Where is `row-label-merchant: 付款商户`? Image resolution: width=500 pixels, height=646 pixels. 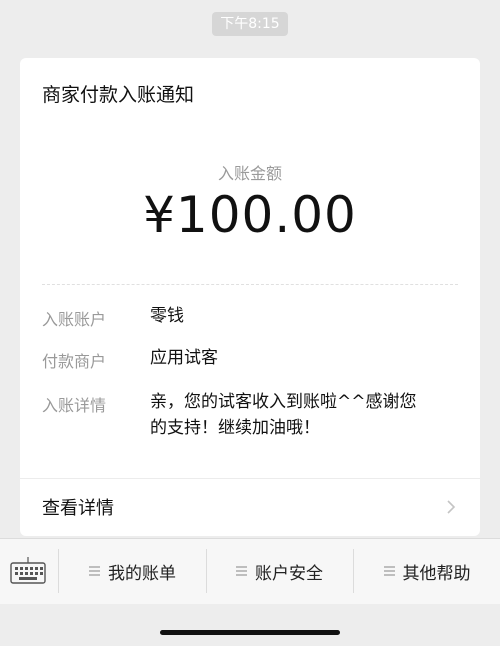
row-label-merchant: 付款商户 is located at coordinates (74, 361).